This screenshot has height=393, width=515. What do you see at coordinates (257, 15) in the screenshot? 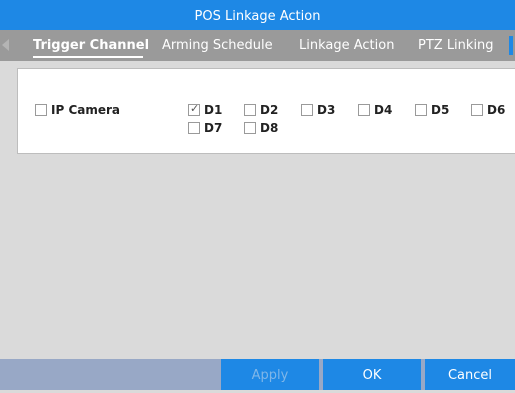
I see `window-title: POS Linkage Action` at bounding box center [257, 15].